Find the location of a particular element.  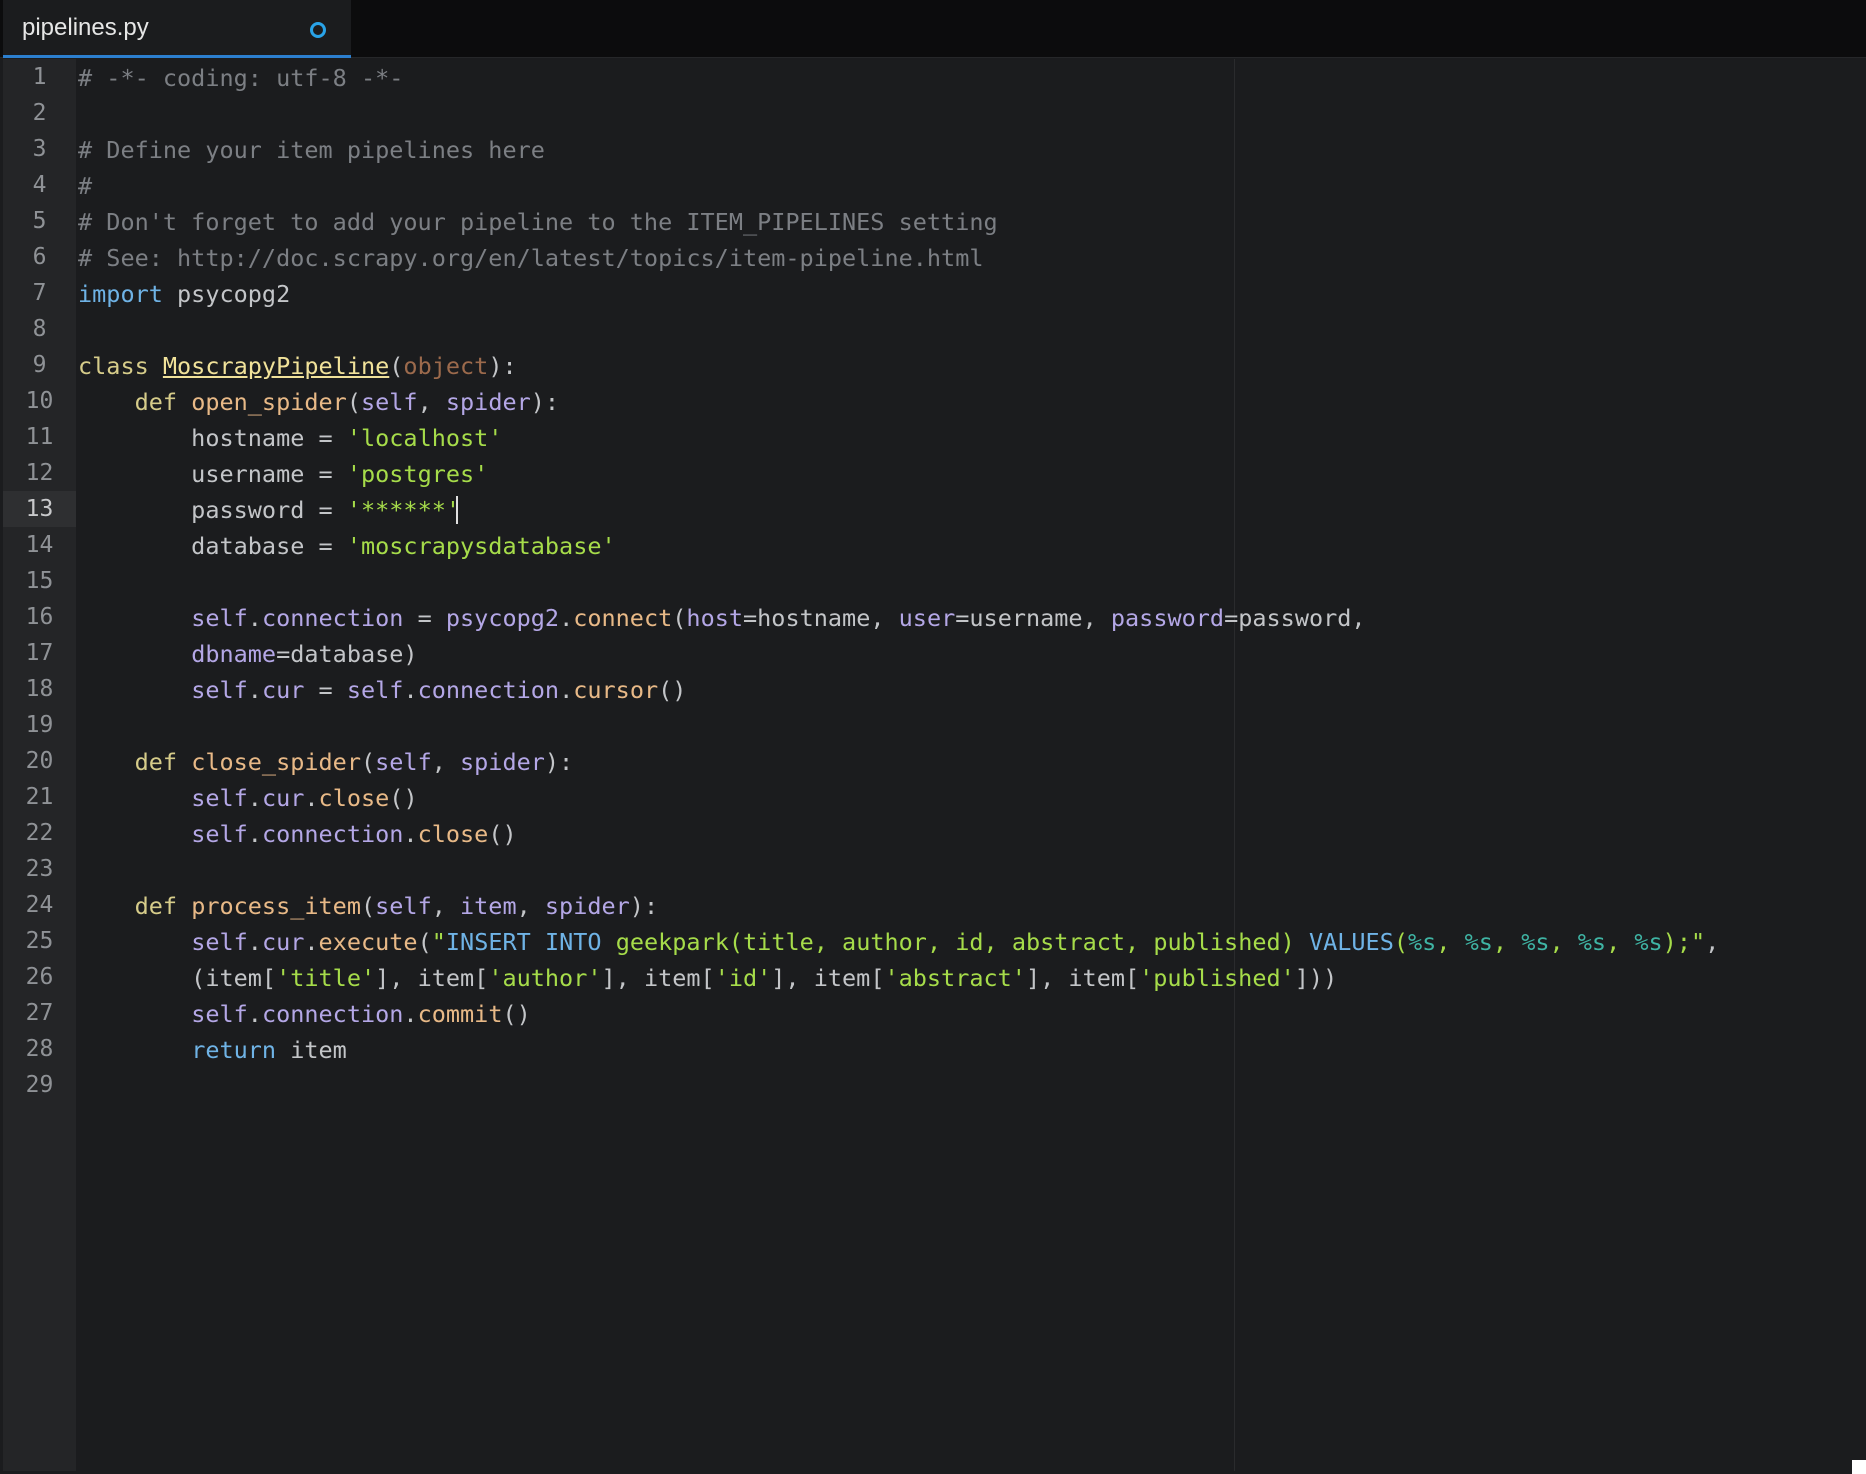

code-token: self is located at coordinates (403, 906).